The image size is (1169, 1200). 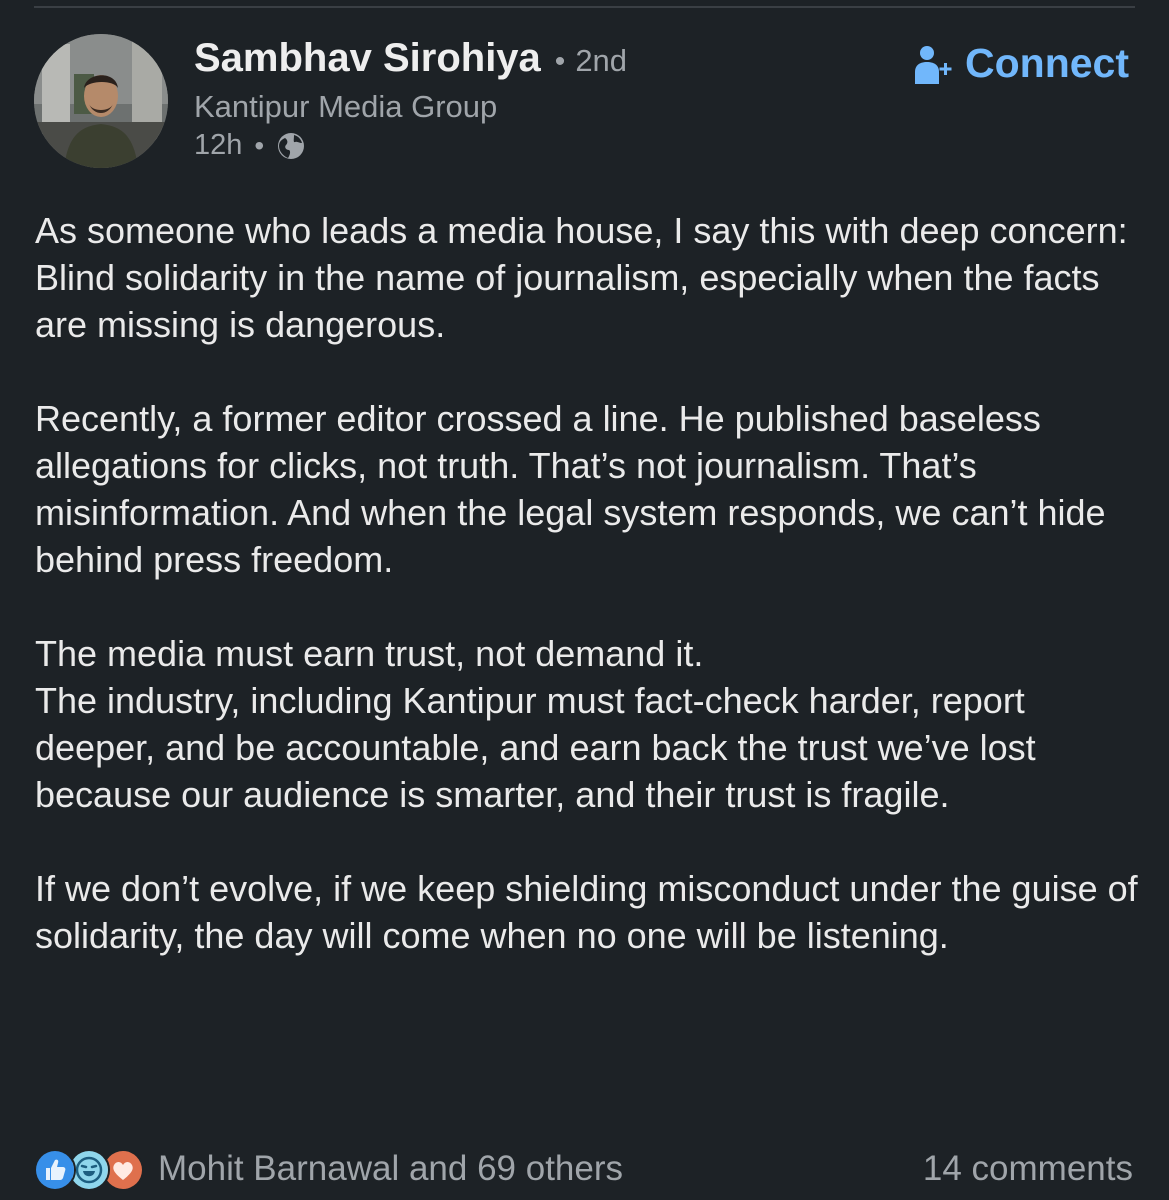 I want to click on top-divider, so click(x=584, y=7).